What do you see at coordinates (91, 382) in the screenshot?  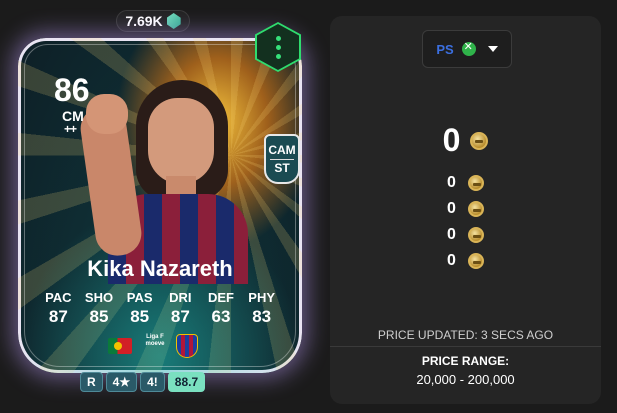 I see `preferred-foot-badge: R` at bounding box center [91, 382].